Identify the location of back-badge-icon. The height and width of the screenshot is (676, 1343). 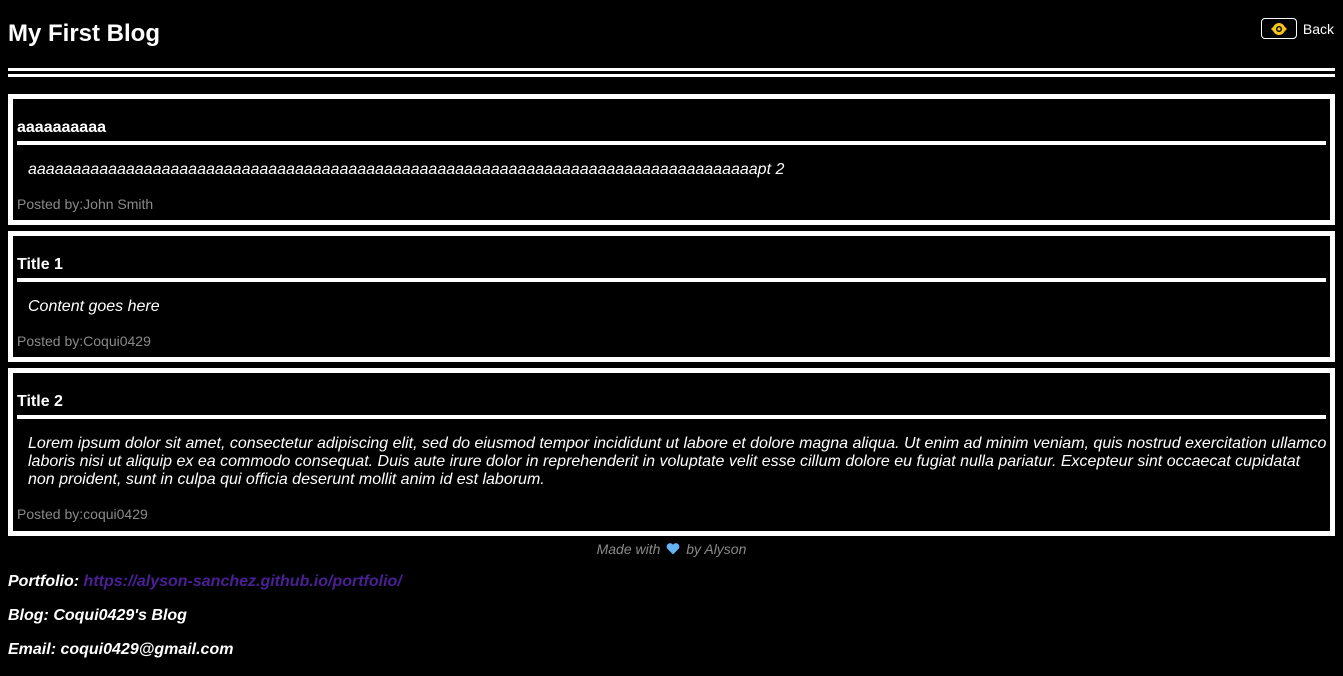
(1278, 28).